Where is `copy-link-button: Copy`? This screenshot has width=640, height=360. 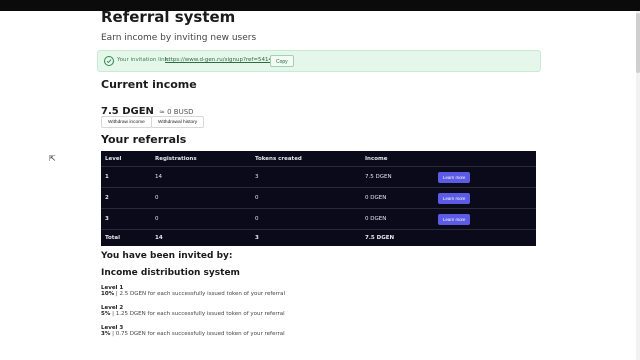
copy-link-button: Copy is located at coordinates (282, 61).